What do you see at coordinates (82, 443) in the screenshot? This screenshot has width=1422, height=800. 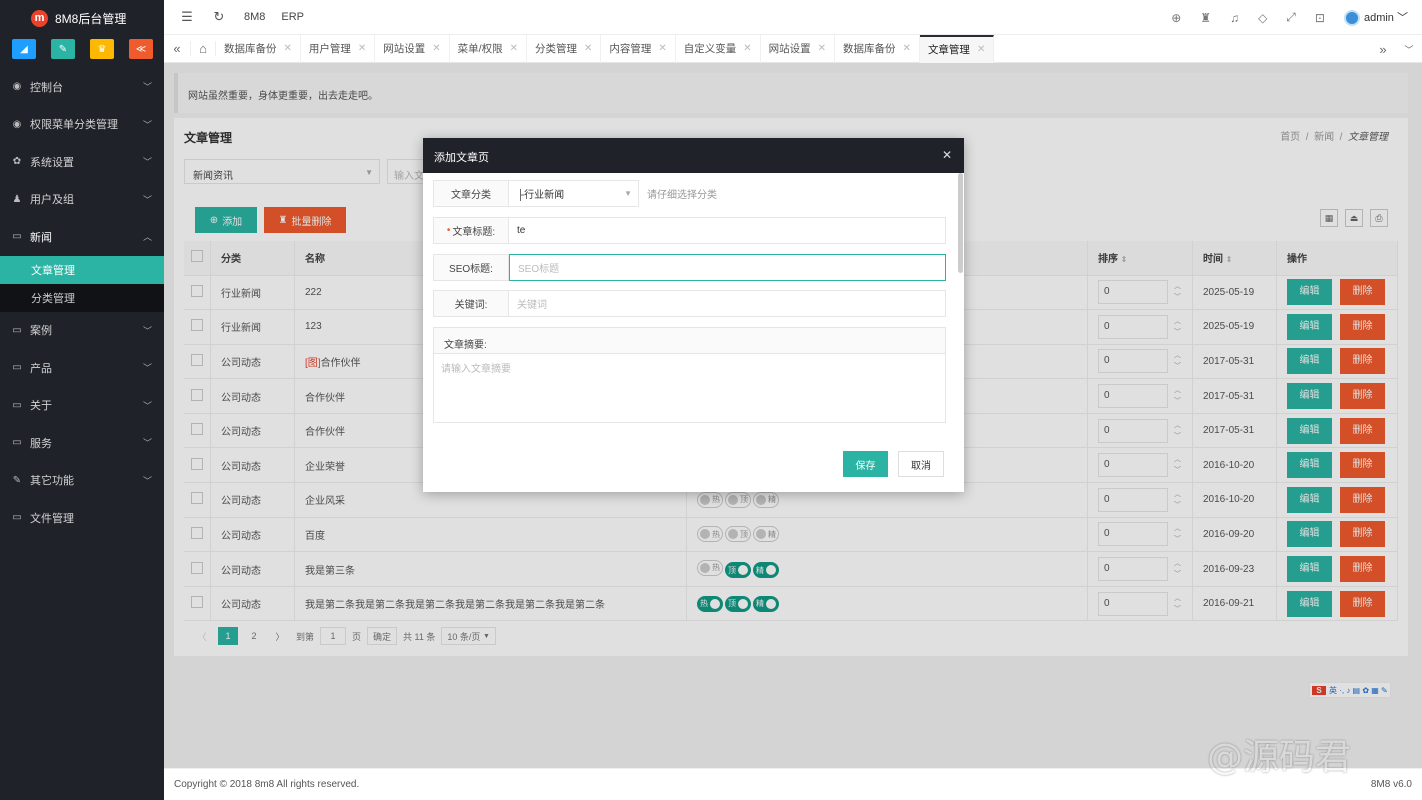 I see `sidebar-item-8: ▭ 服务 ﹀` at bounding box center [82, 443].